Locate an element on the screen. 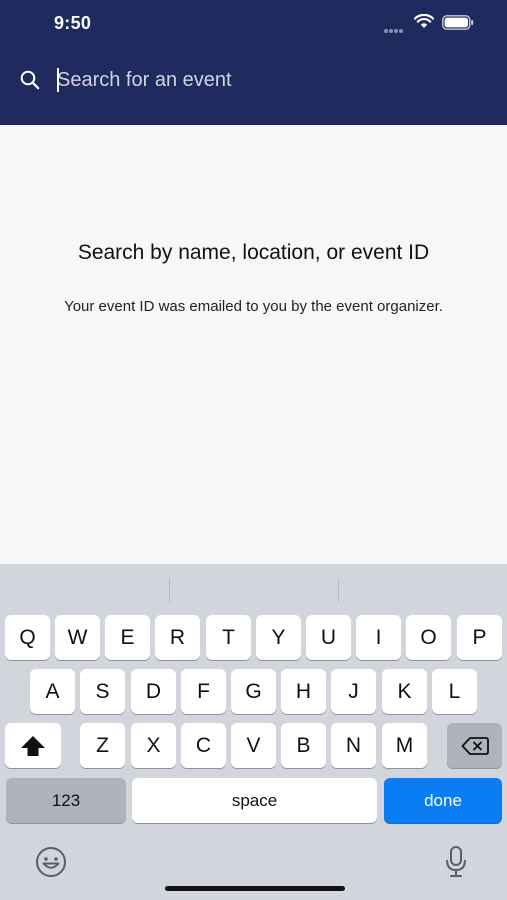  search-icon is located at coordinates (30, 80).